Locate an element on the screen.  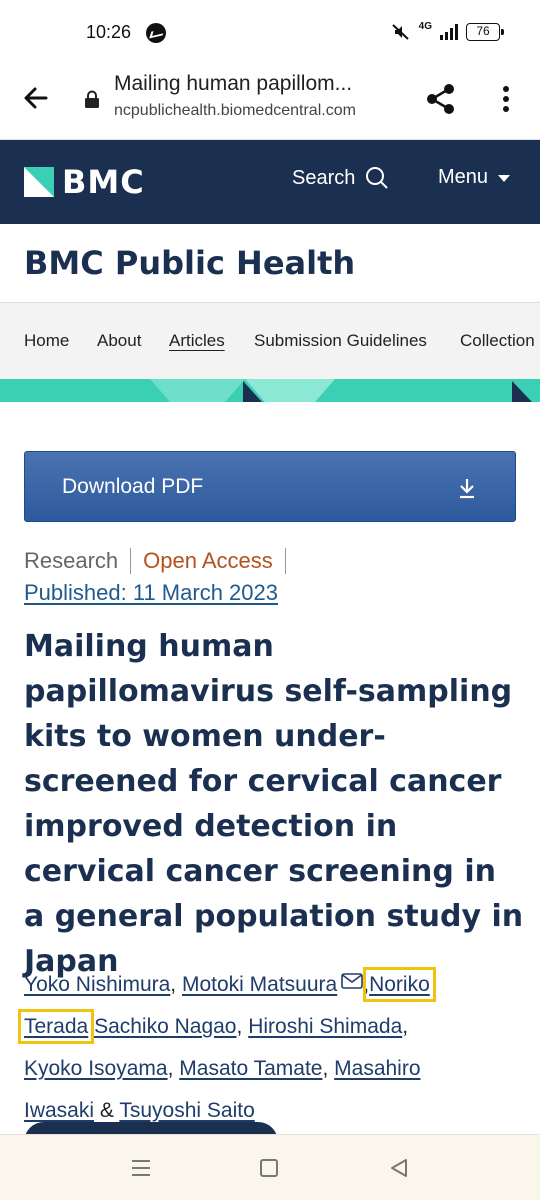
signal-icon is located at coordinates (449, 32).